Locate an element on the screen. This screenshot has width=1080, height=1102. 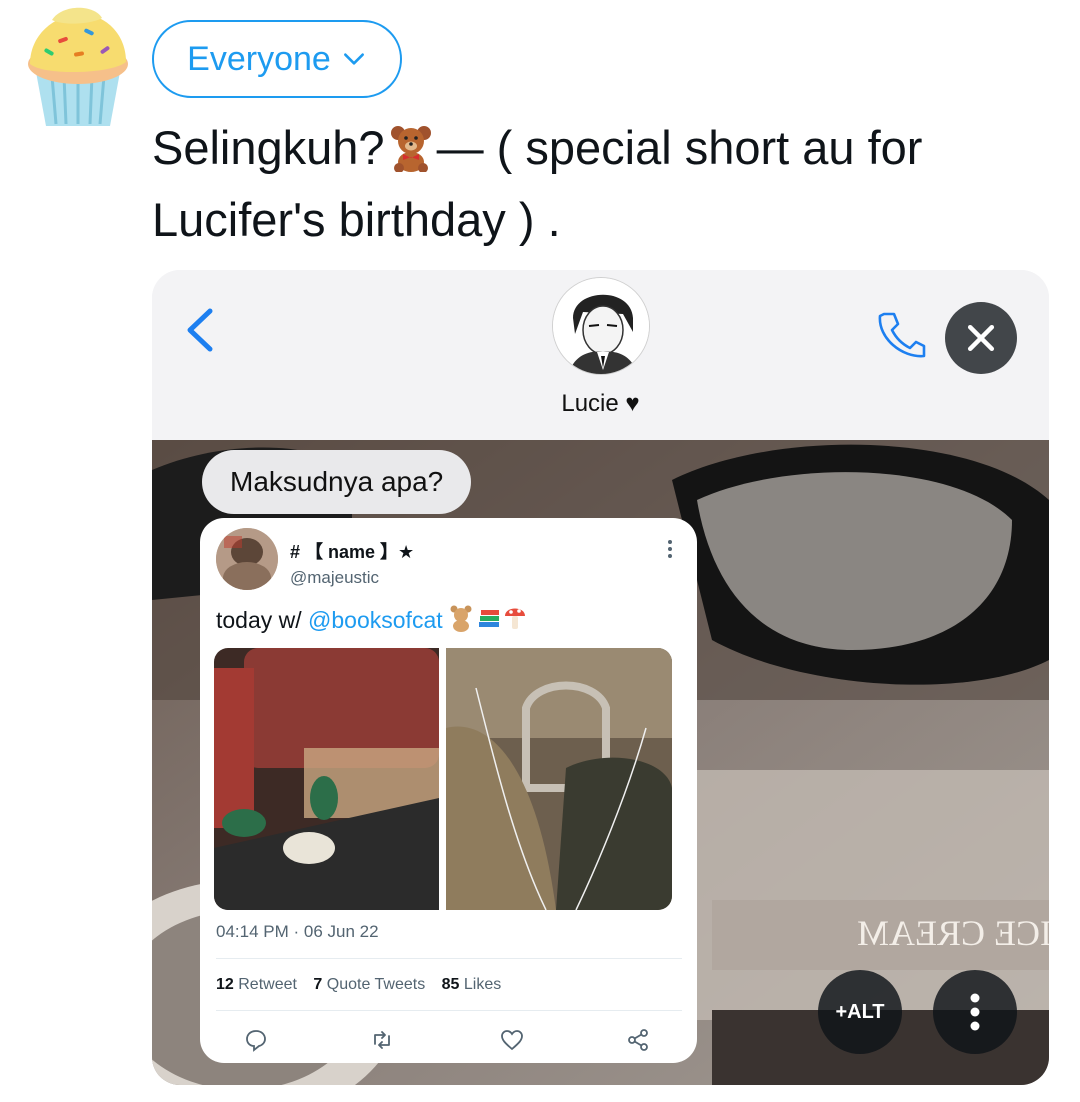
embedded-photo-2-image is located at coordinates (559, 779).